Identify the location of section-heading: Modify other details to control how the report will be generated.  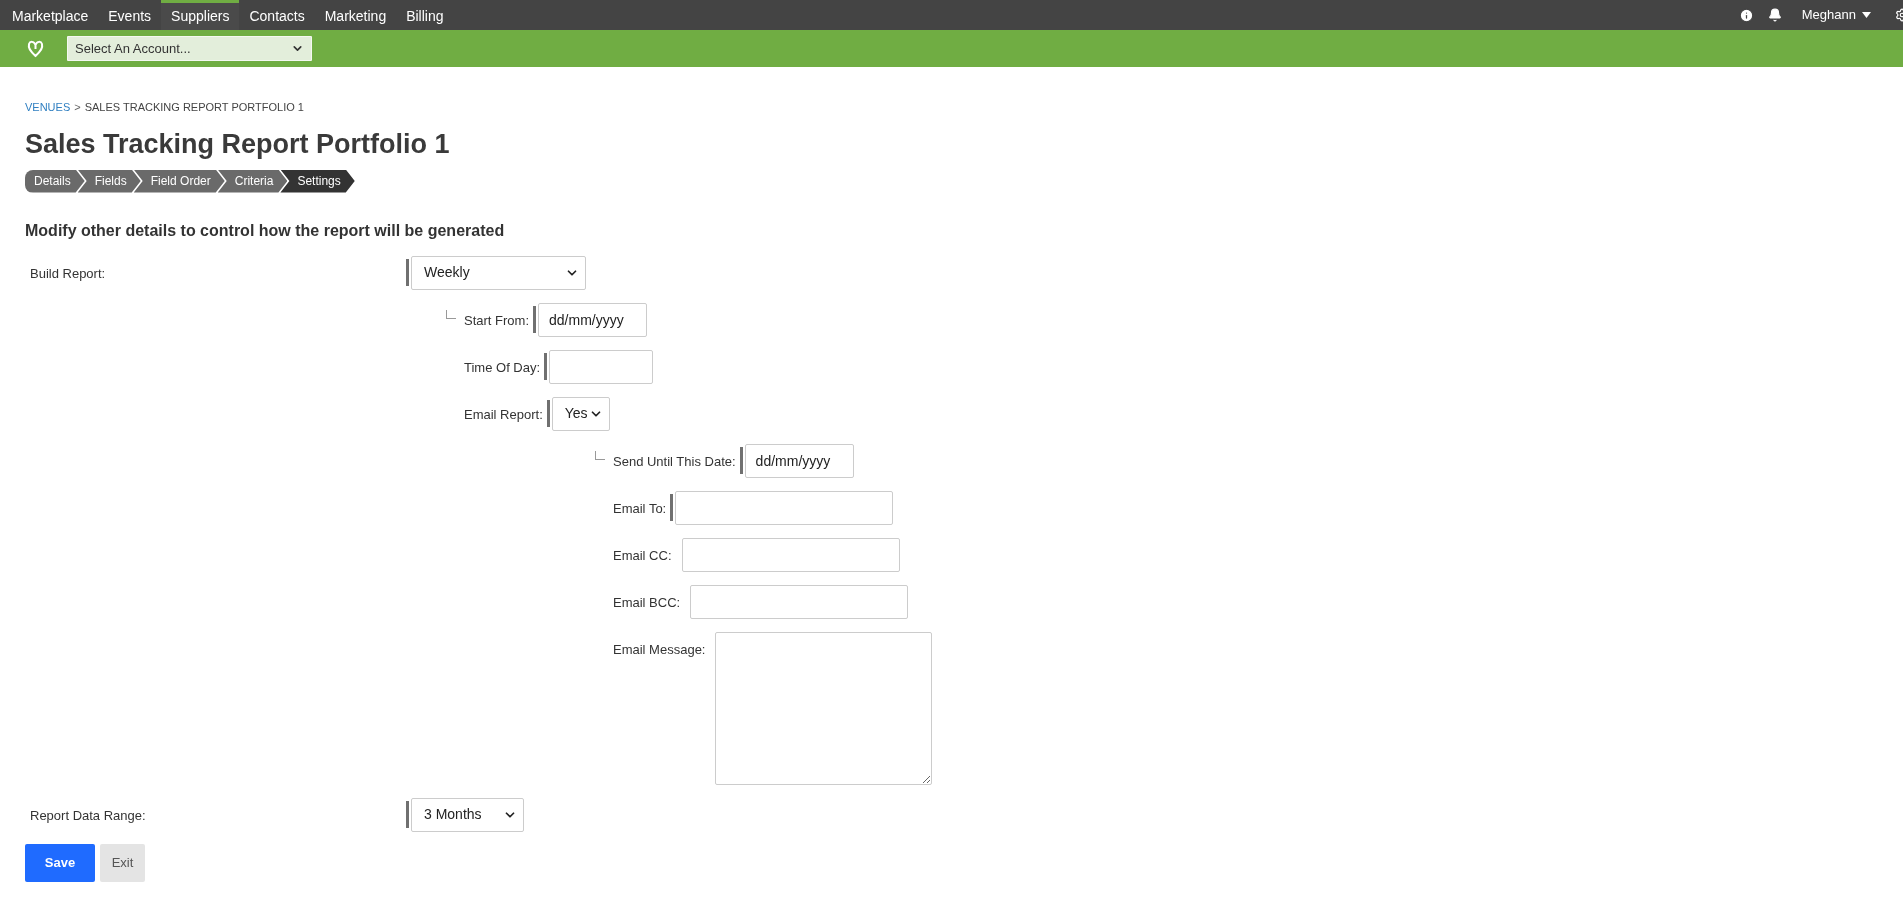
(265, 230).